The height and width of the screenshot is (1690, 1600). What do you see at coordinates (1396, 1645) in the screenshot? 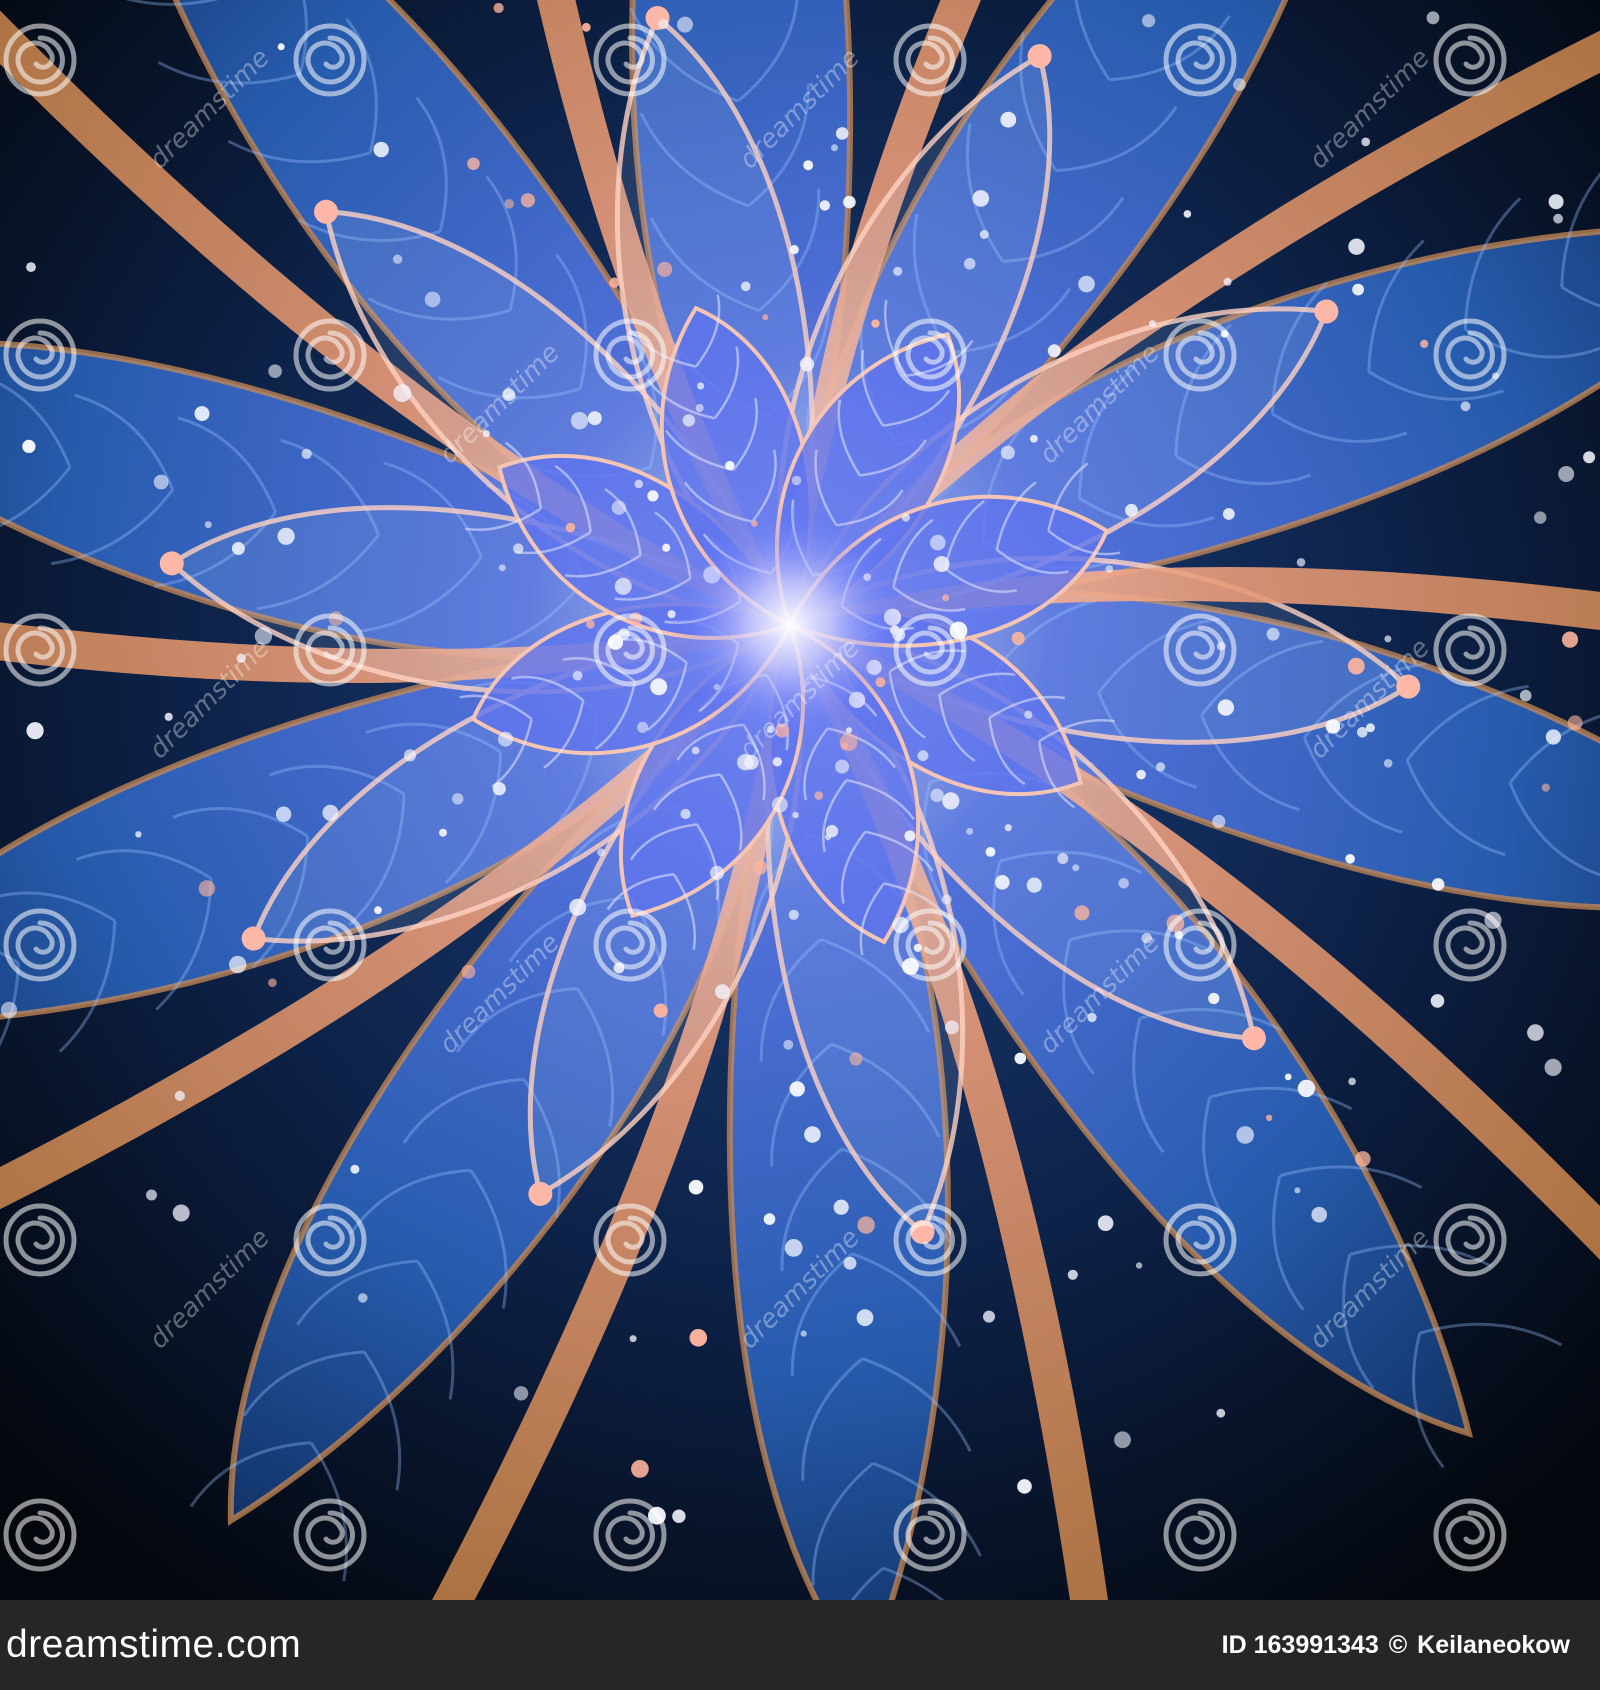
I see `image-credit: ID 163991343 © Keilaneokow` at bounding box center [1396, 1645].